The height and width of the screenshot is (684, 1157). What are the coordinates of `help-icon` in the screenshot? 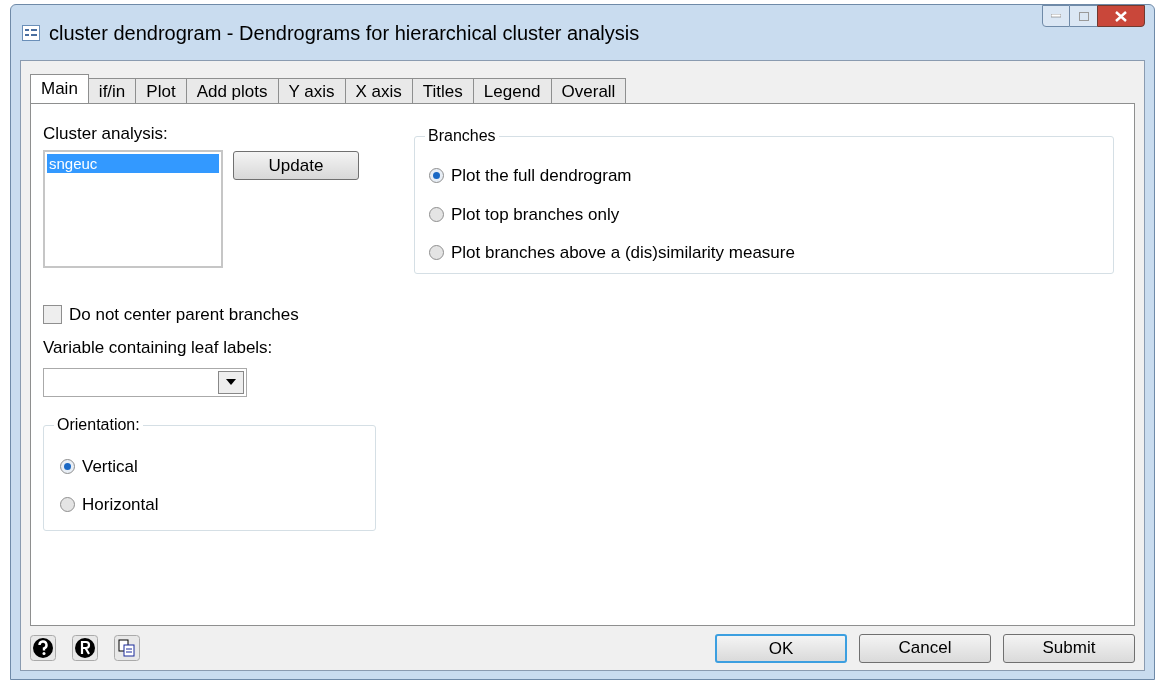 It's located at (43, 648).